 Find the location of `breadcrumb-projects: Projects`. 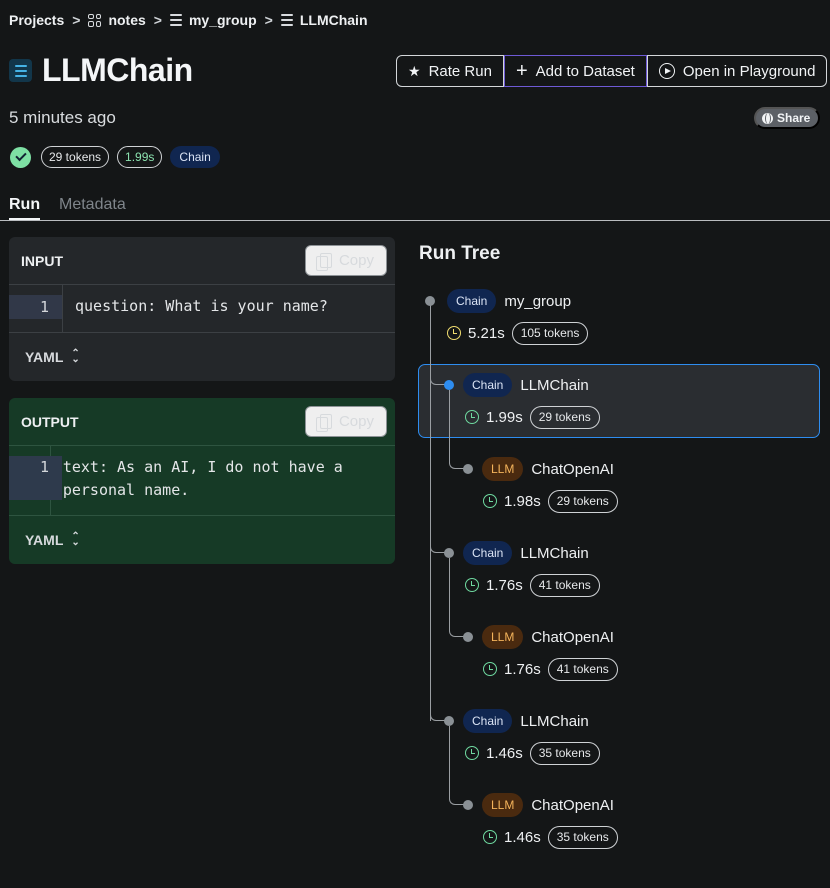

breadcrumb-projects: Projects is located at coordinates (36, 20).